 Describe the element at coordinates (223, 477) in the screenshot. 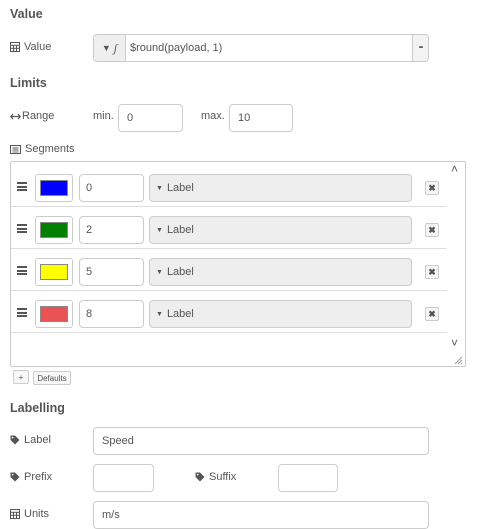

I see `suffix-label: Suffix` at that location.